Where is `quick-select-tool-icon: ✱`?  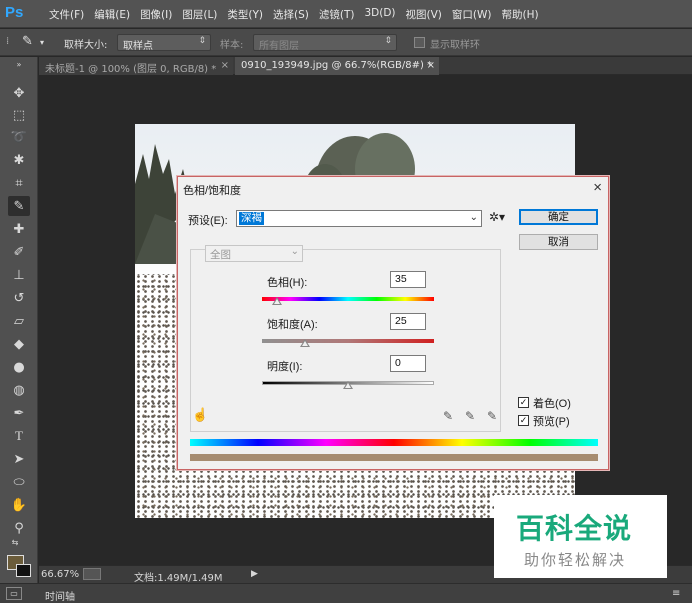 quick-select-tool-icon: ✱ is located at coordinates (19, 160).